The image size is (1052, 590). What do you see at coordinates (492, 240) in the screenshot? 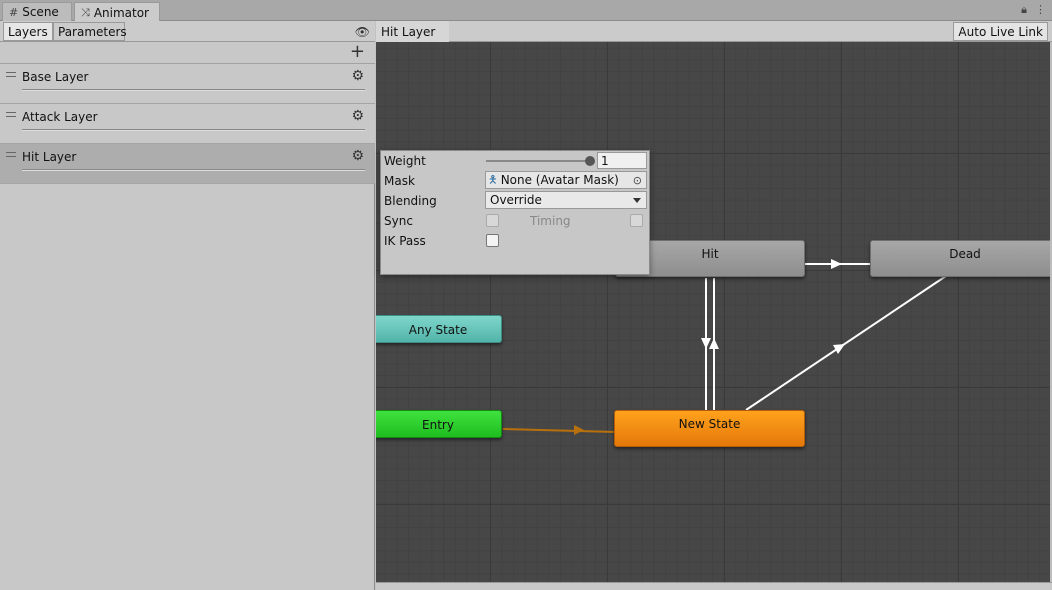
I see `ik-pass-checkbox` at bounding box center [492, 240].